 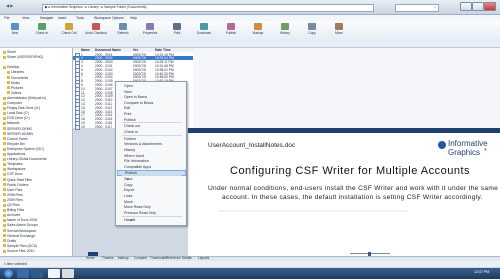 I want to click on context-menu-item-history: History, so click(x=129, y=150).